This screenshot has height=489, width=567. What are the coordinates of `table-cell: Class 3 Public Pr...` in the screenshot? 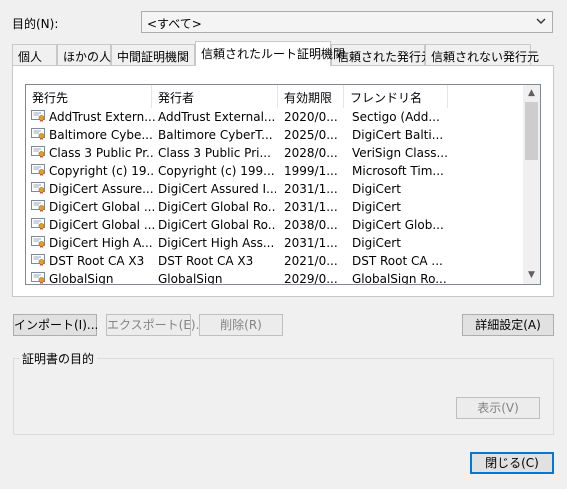 It's located at (102, 153).